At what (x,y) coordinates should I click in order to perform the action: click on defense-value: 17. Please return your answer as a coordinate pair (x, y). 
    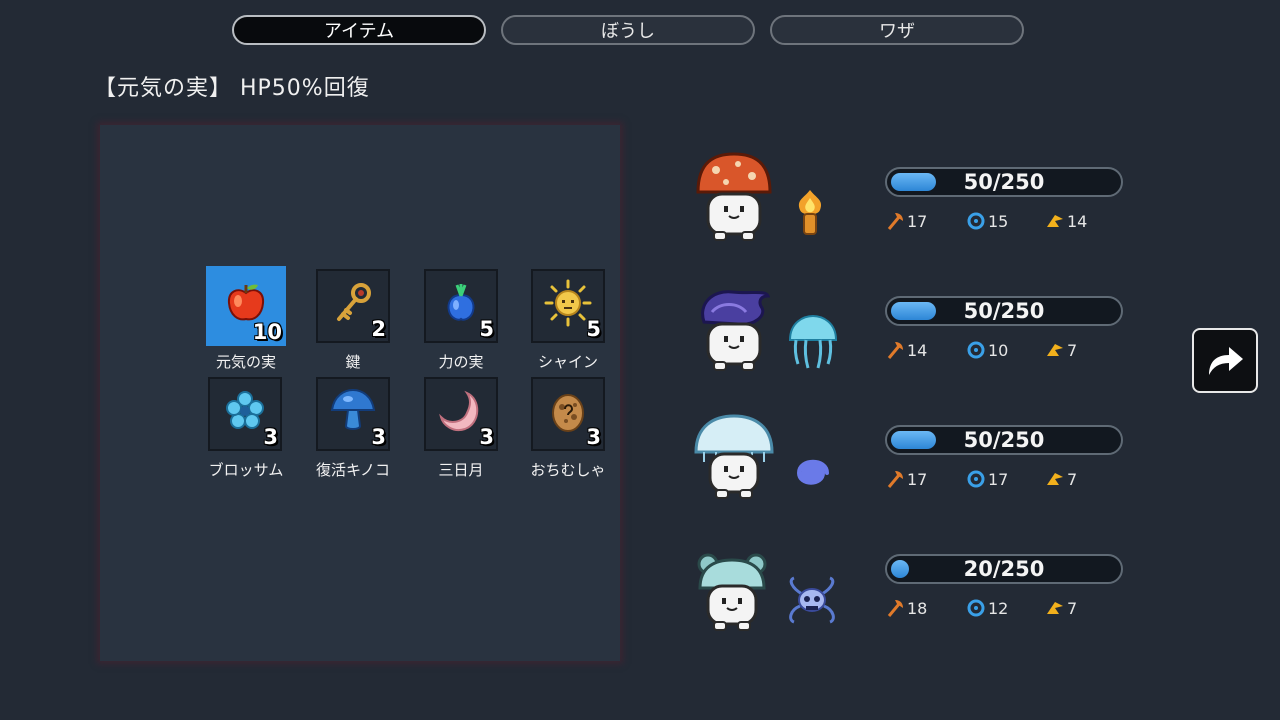
    Looking at the image, I should click on (998, 479).